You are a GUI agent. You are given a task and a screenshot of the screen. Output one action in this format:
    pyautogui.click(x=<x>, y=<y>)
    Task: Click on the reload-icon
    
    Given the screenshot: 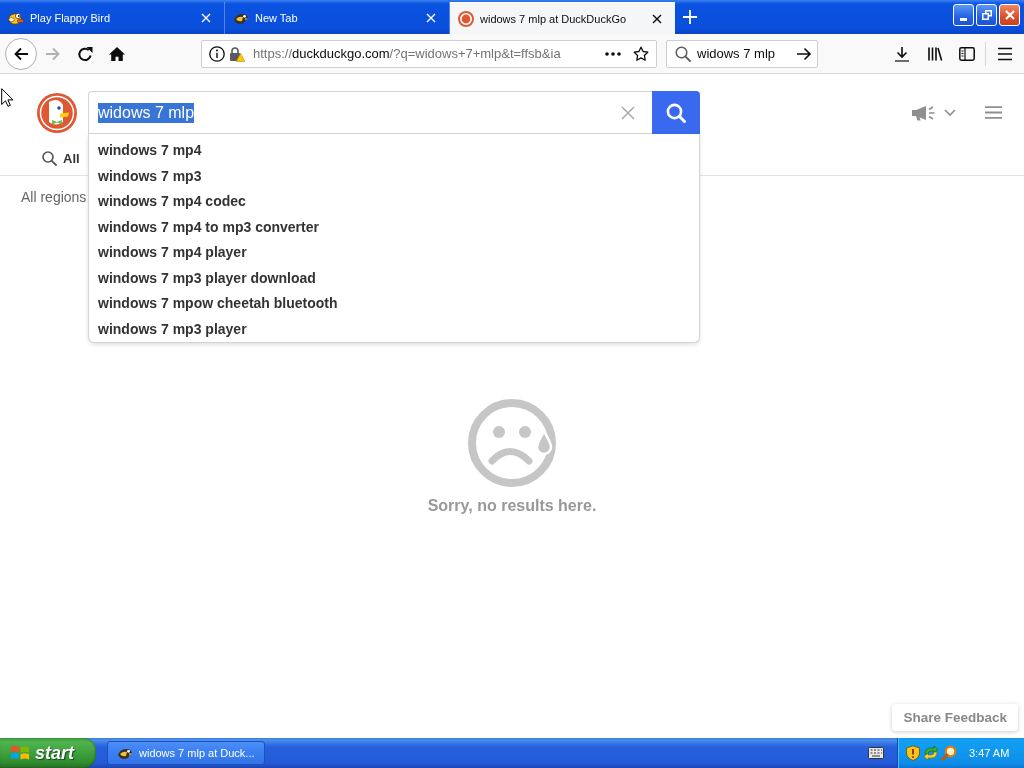 What is the action you would take?
    pyautogui.click(x=85, y=53)
    